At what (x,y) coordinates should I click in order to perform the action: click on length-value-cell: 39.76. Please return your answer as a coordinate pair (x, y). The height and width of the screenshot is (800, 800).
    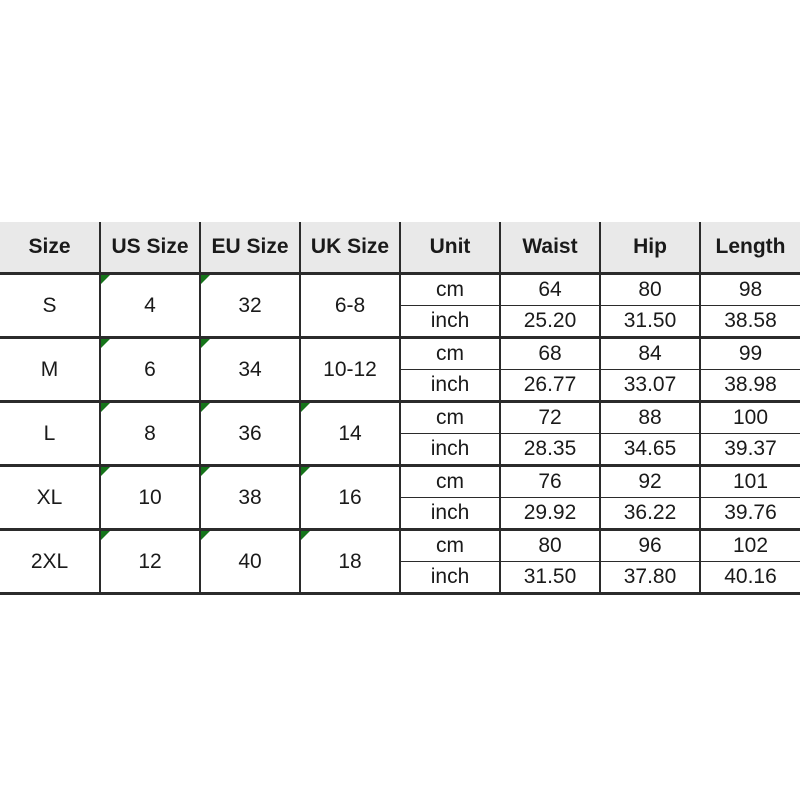
    Looking at the image, I should click on (749, 514).